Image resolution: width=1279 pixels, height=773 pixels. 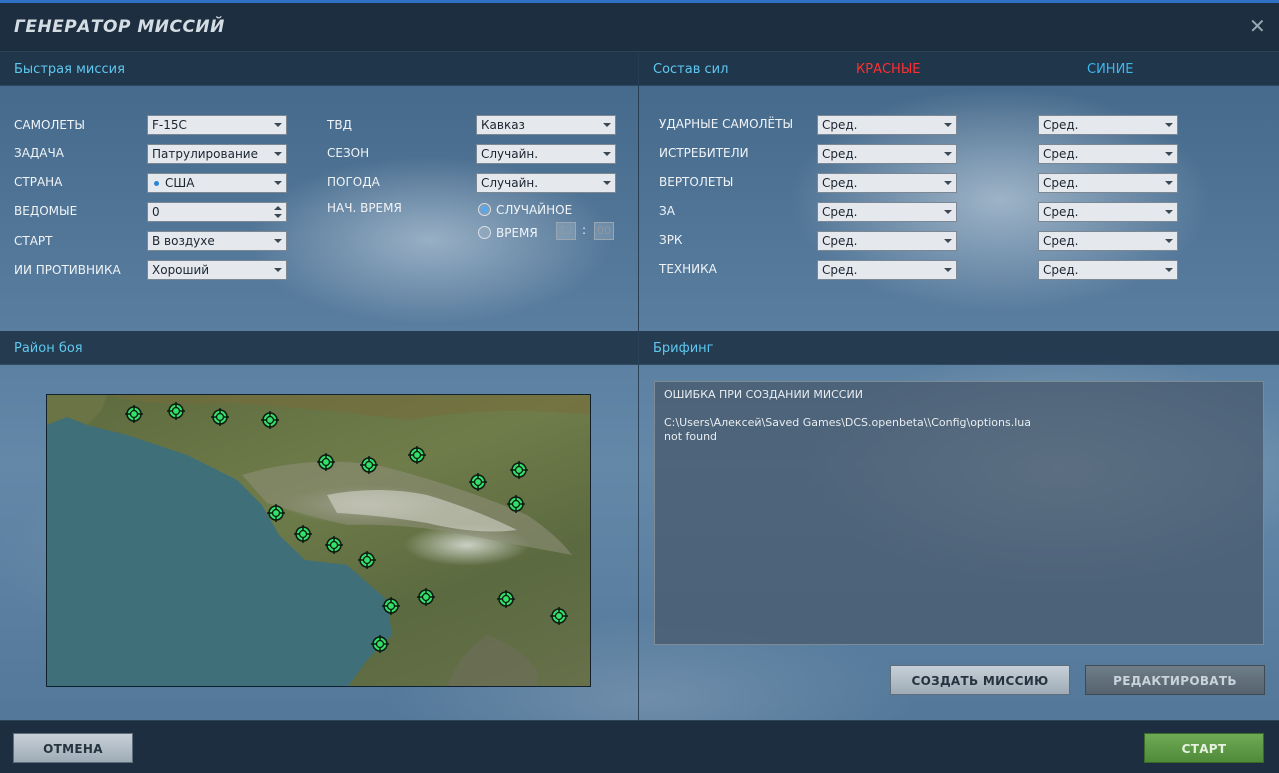 I want to click on blue-side-label: СИНИЕ, so click(x=1110, y=69).